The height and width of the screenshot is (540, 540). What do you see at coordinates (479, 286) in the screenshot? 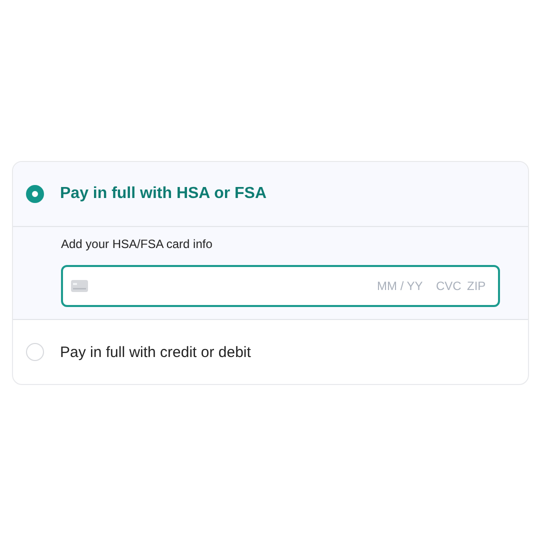
I see `card-subfield: ZIP` at bounding box center [479, 286].